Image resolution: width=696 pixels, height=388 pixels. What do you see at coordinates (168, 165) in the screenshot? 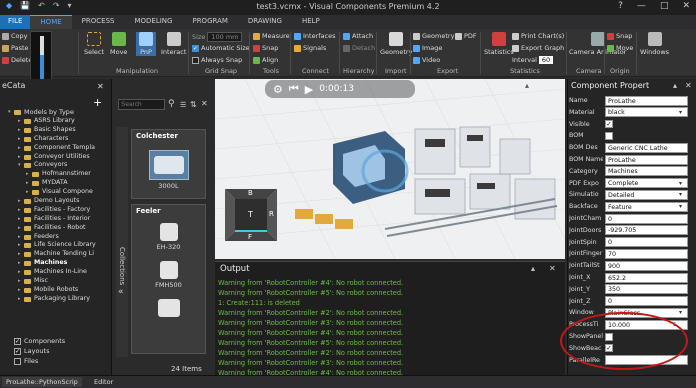
I see `component-thumbnail-3000l` at bounding box center [168, 165].